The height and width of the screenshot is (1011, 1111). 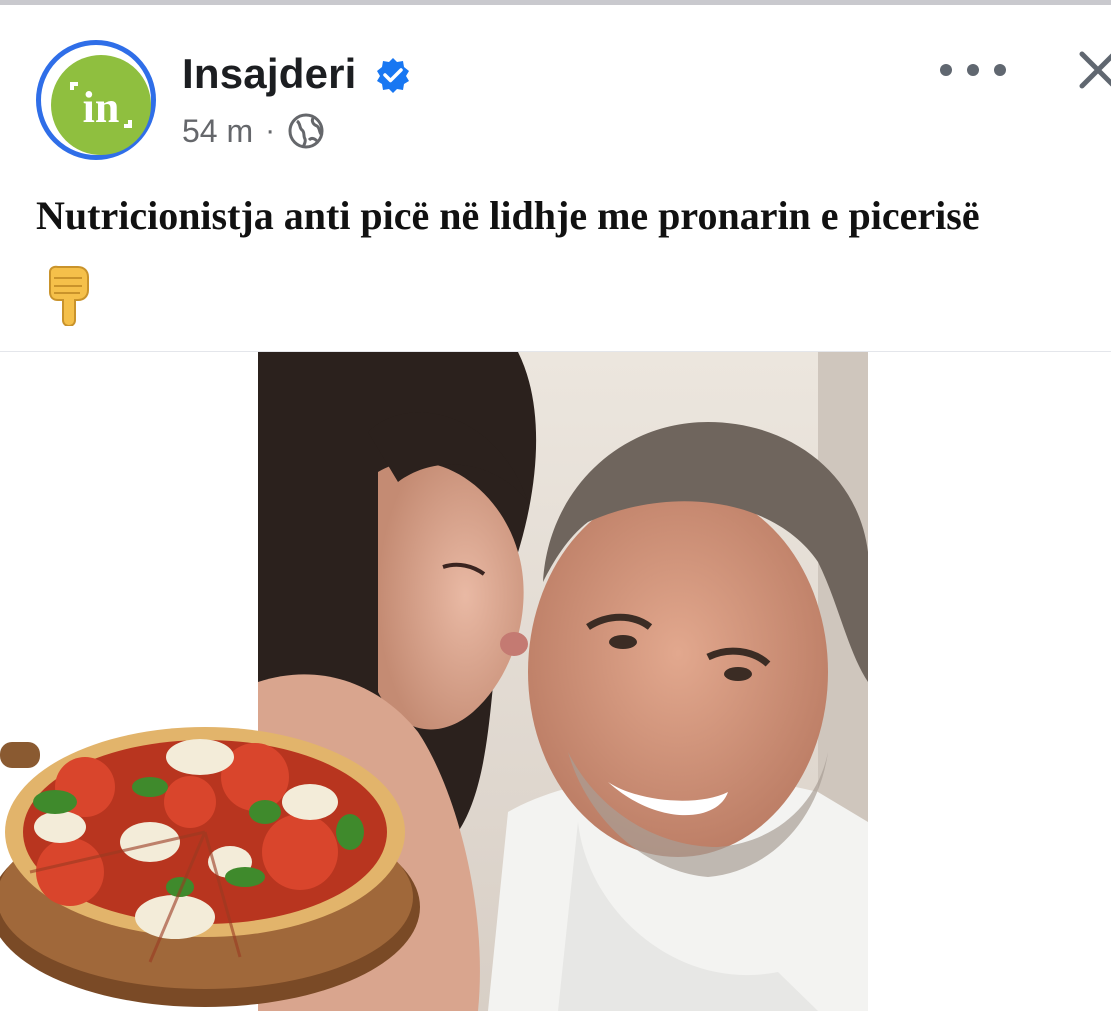 What do you see at coordinates (101, 107) in the screenshot?
I see `svg-text: in` at bounding box center [101, 107].